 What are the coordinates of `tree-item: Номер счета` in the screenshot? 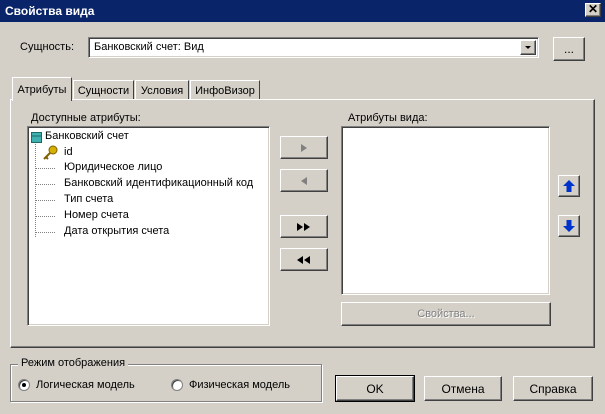 It's located at (96, 217).